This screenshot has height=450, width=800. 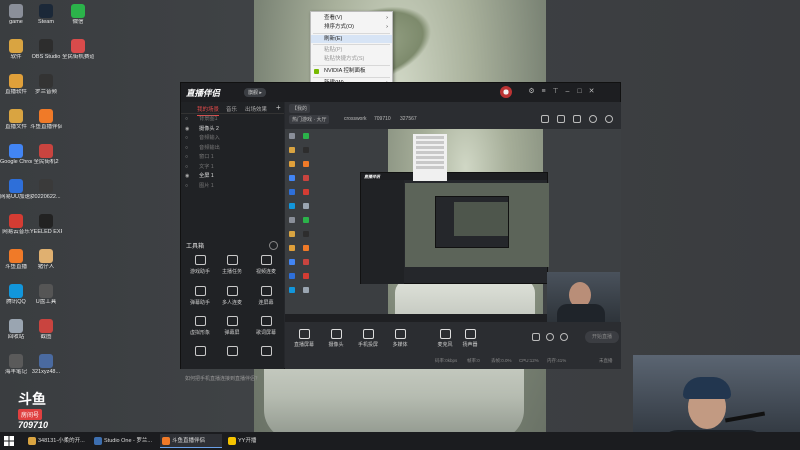 I want to click on lock-icon, so click(x=561, y=119).